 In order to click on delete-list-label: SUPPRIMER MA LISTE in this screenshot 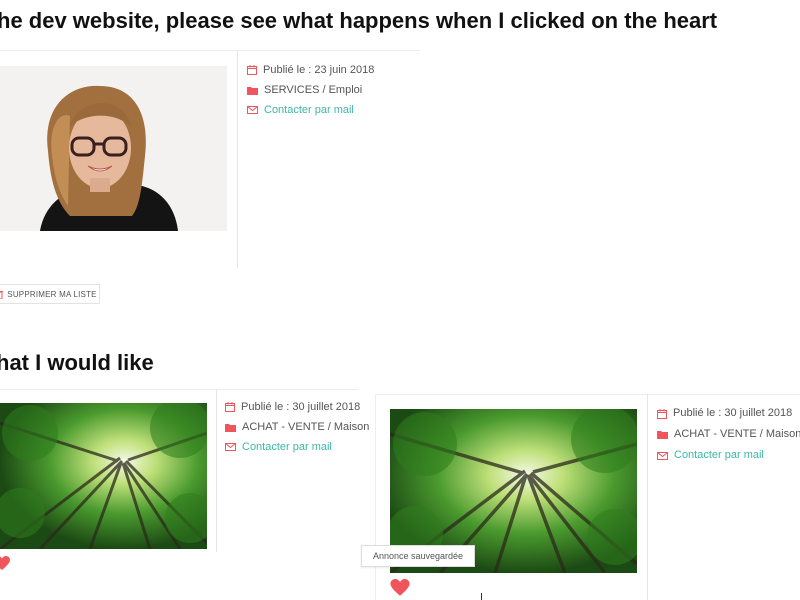, I will do `click(52, 294)`.